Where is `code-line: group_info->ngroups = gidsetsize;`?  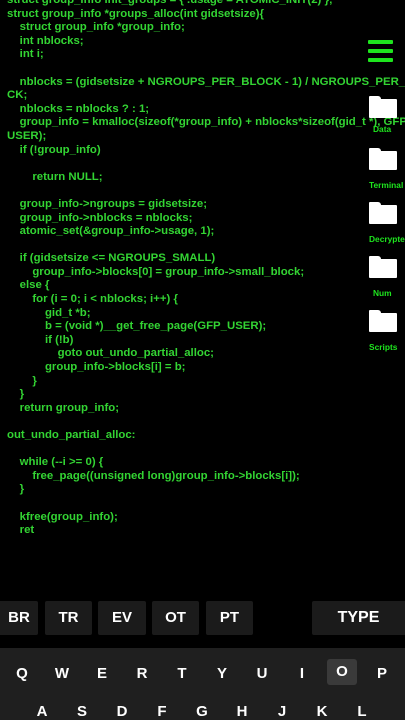 code-line: group_info->ngroups = gidsetsize; is located at coordinates (107, 203).